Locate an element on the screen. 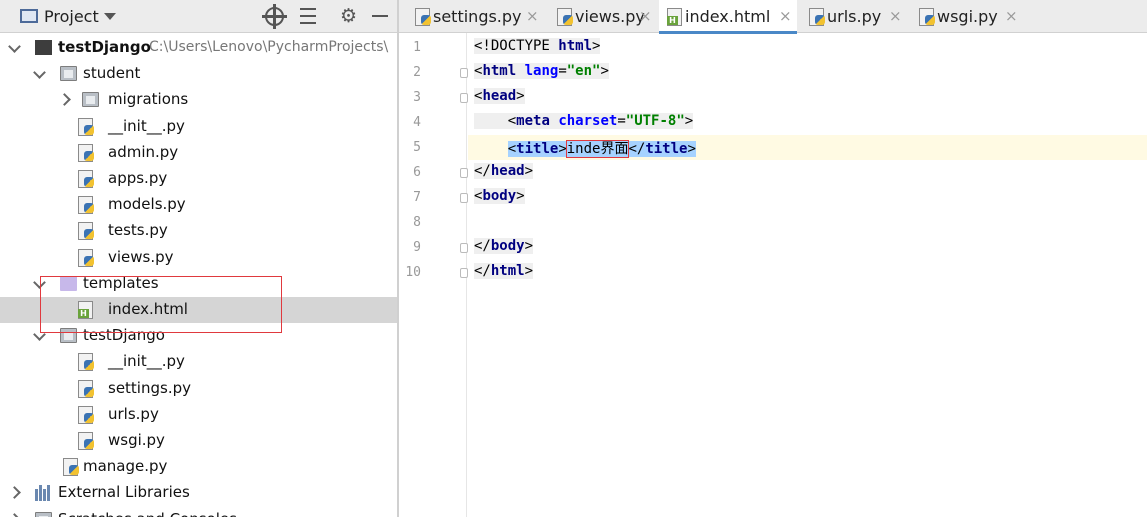  code-line: <body> is located at coordinates (807, 197).